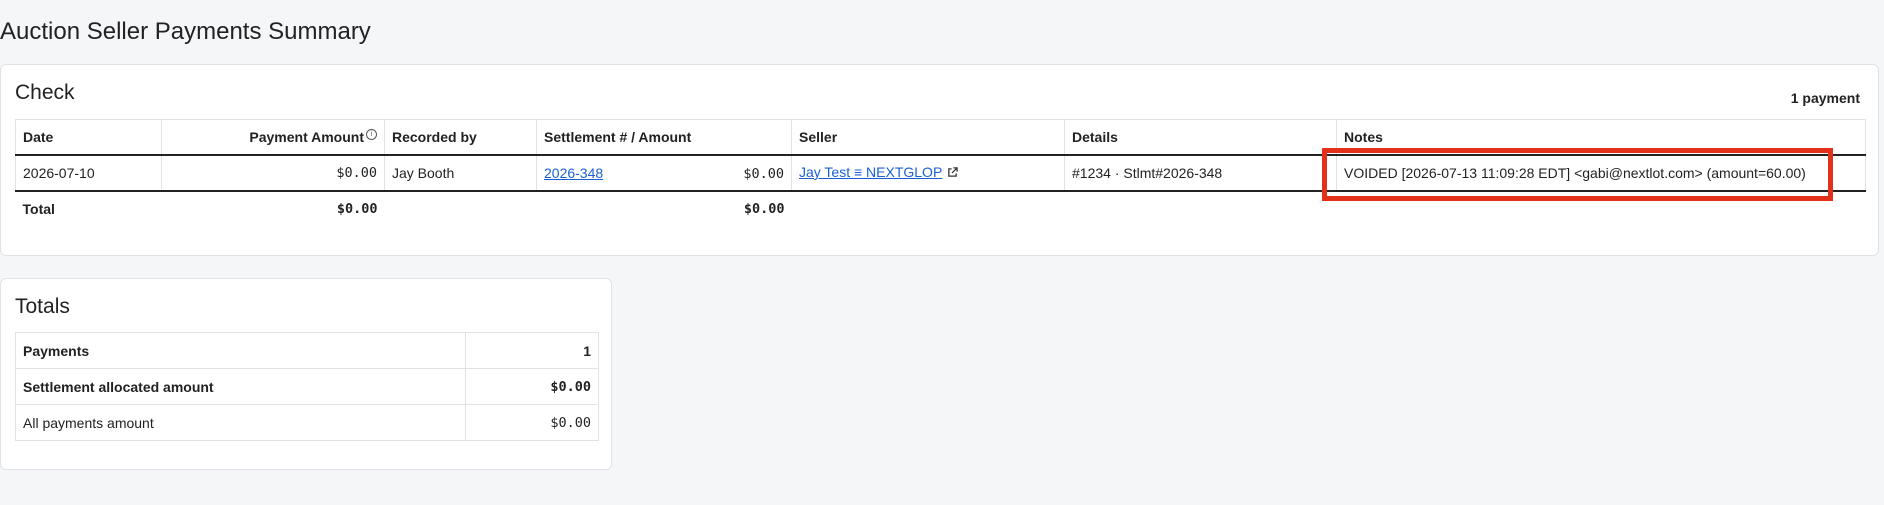 Image resolution: width=1884 pixels, height=505 pixels. I want to click on external-link-icon, so click(953, 173).